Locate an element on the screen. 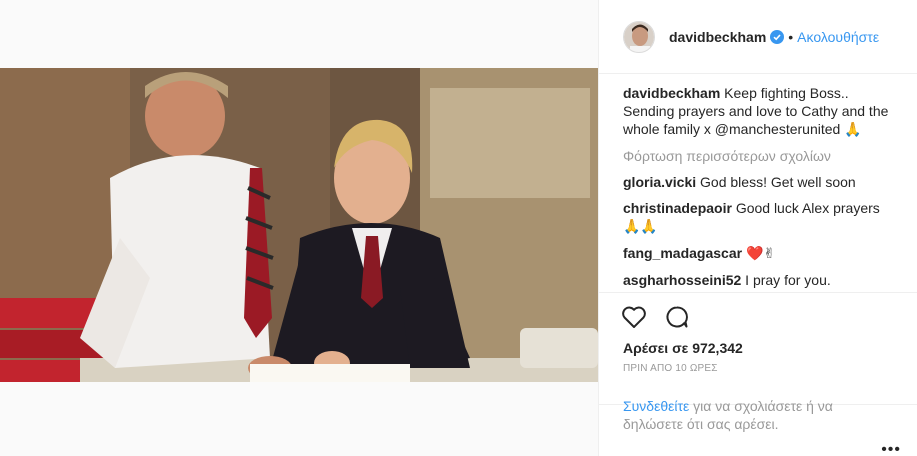 The image size is (917, 456). load-more-comments: Φόρτωση περισσότερων σχολίων is located at coordinates (762, 156).